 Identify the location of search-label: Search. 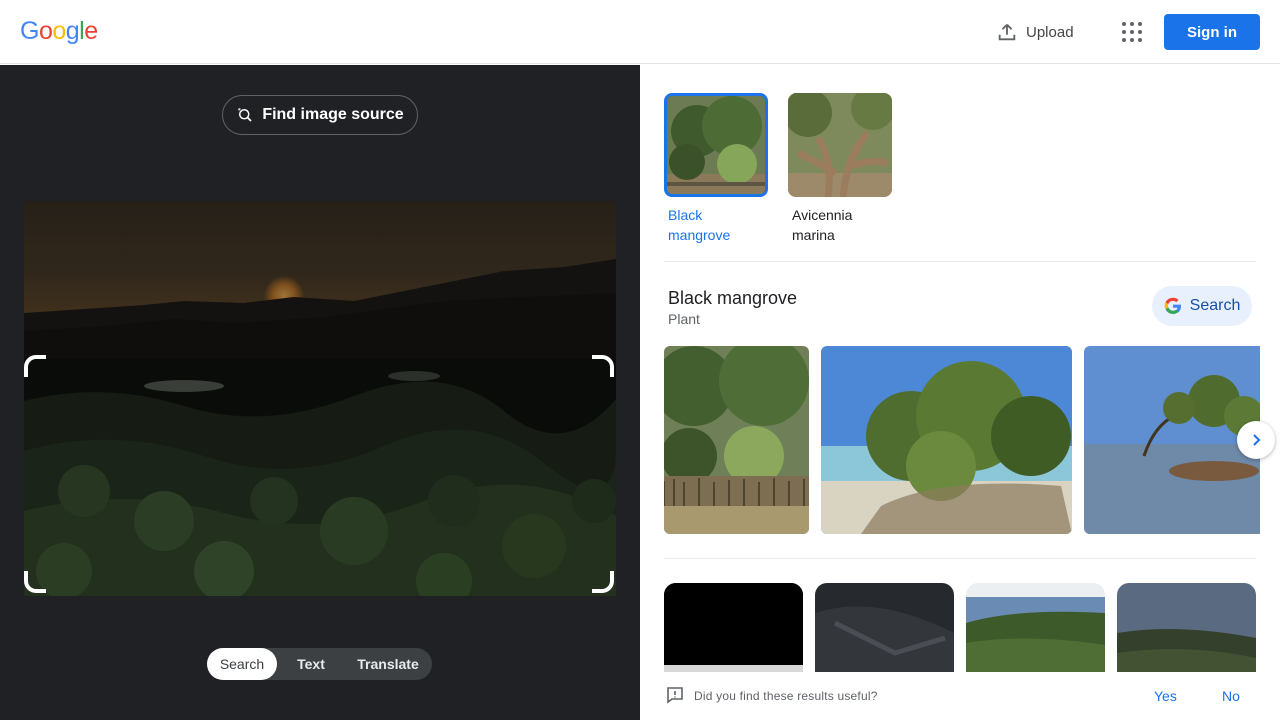
(1215, 305).